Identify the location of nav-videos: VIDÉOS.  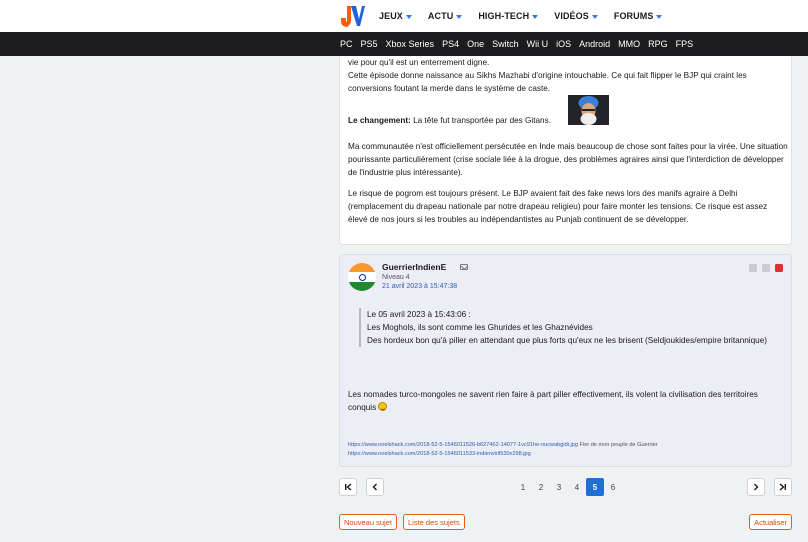
(576, 16).